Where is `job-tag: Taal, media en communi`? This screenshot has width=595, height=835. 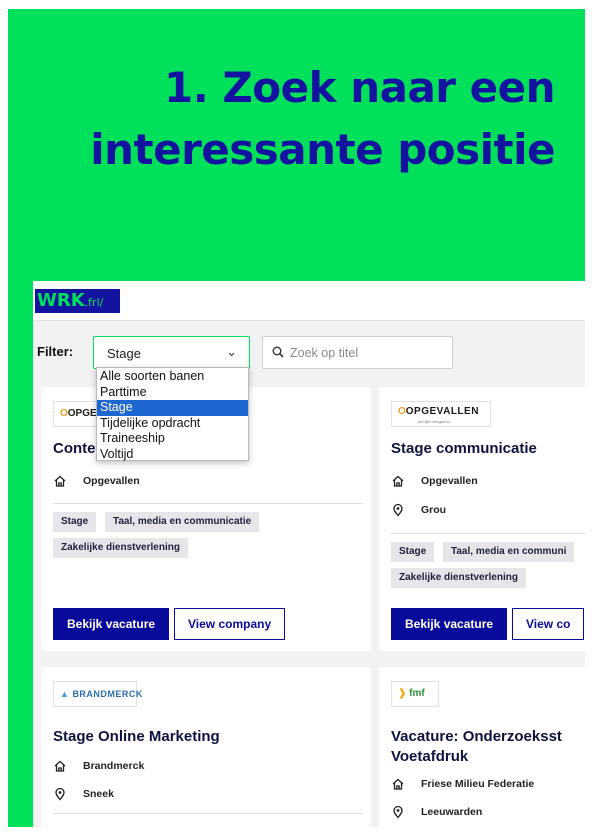 job-tag: Taal, media en communi is located at coordinates (509, 552).